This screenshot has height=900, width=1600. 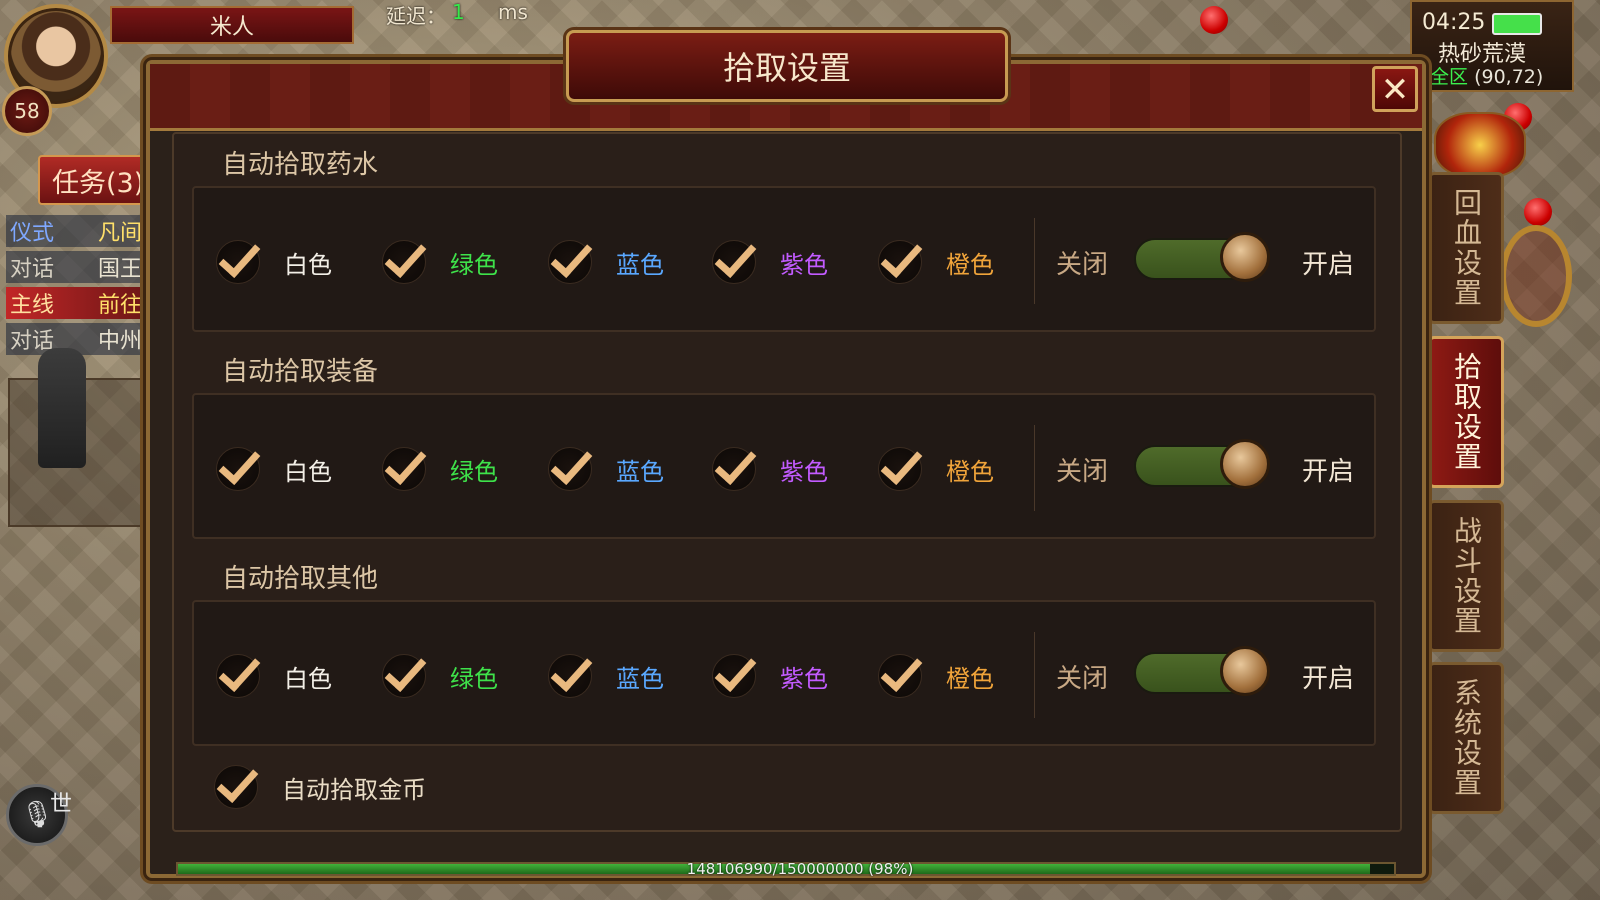 I want to click on tab-label: 拾取设置, so click(x=1466, y=412).